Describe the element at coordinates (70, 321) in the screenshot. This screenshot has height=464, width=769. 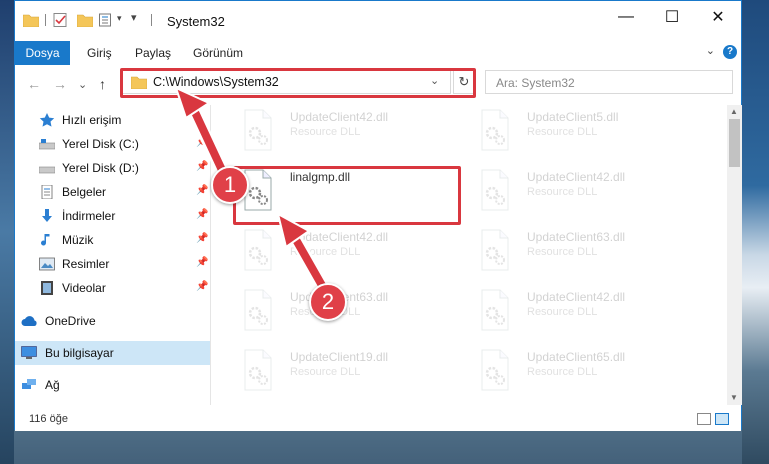
I see `sidebar-item-label: OneDrive` at that location.